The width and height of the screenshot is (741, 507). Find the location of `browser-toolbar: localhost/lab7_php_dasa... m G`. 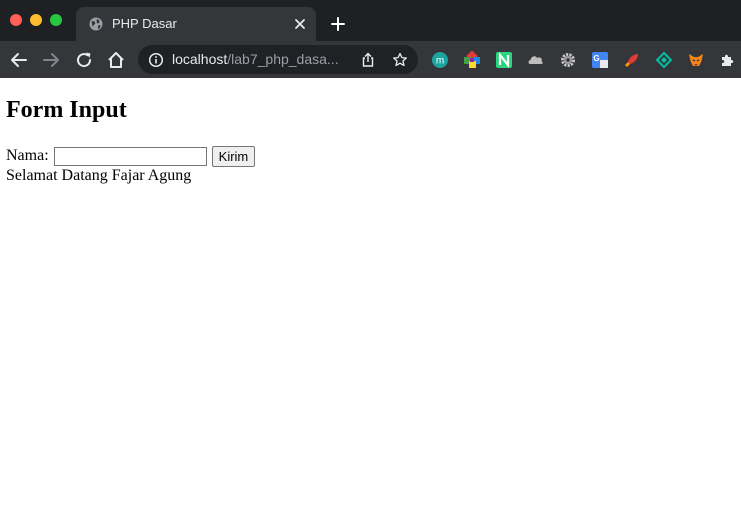

browser-toolbar: localhost/lab7_php_dasa... m G is located at coordinates (370, 59).